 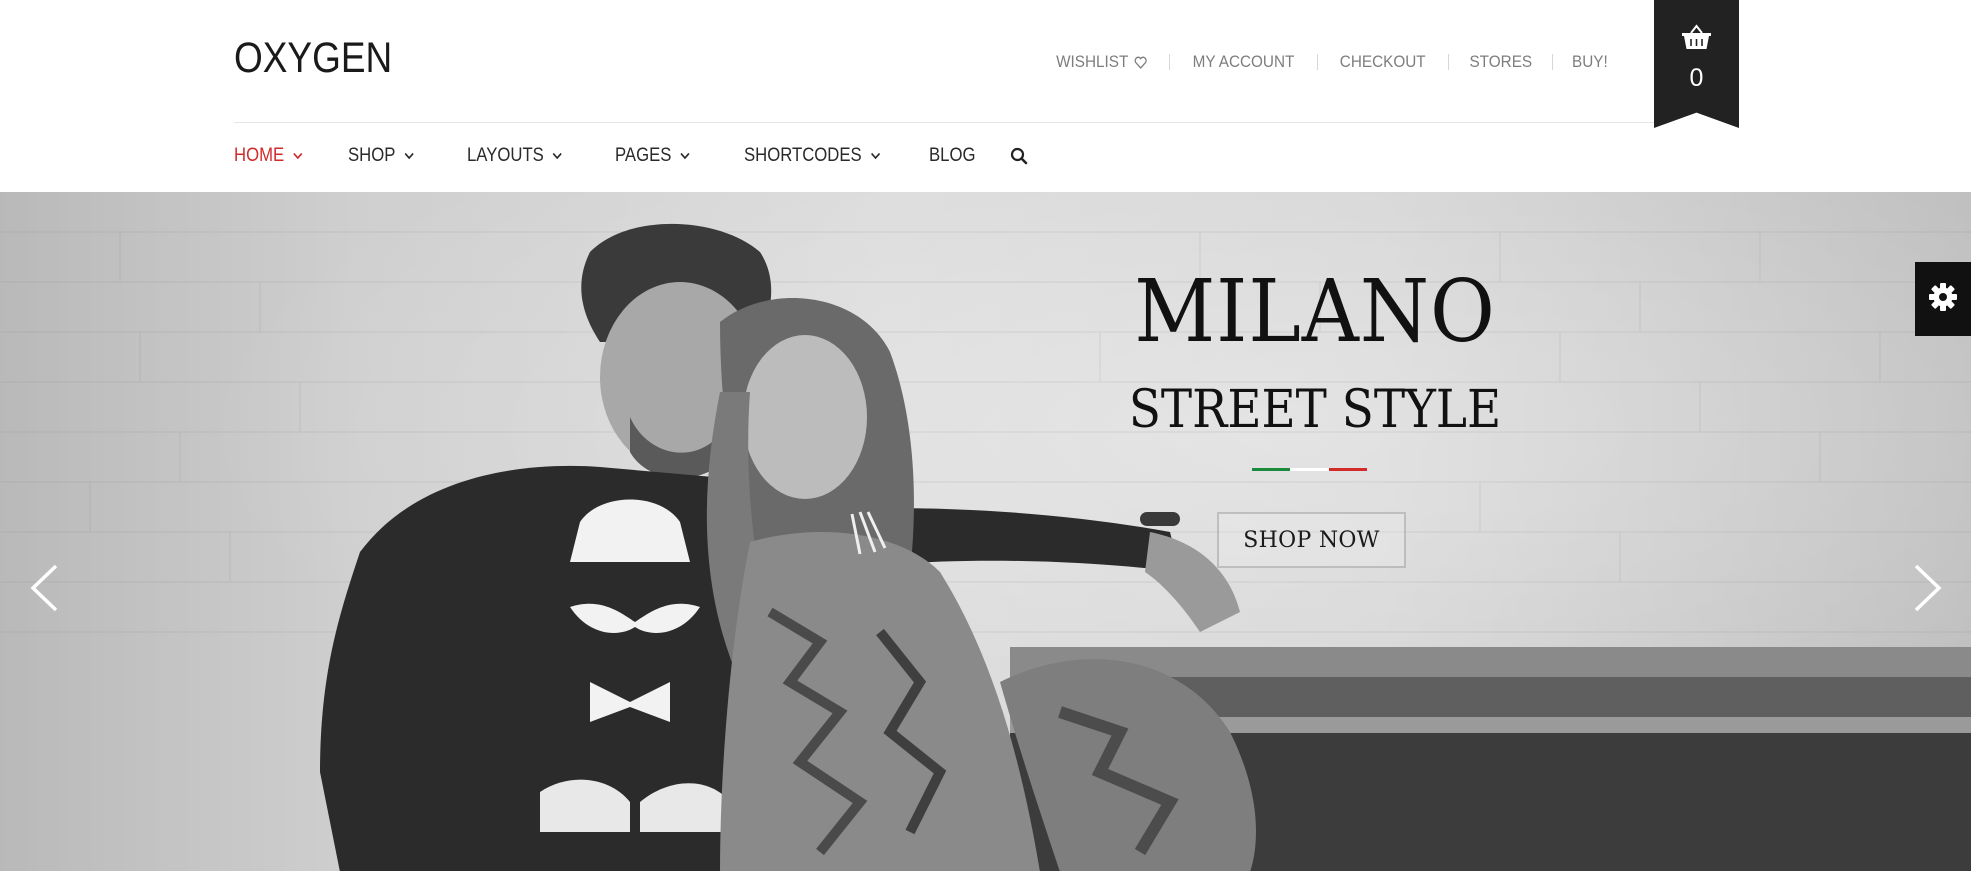 I want to click on chevron-left-icon, so click(x=44, y=590).